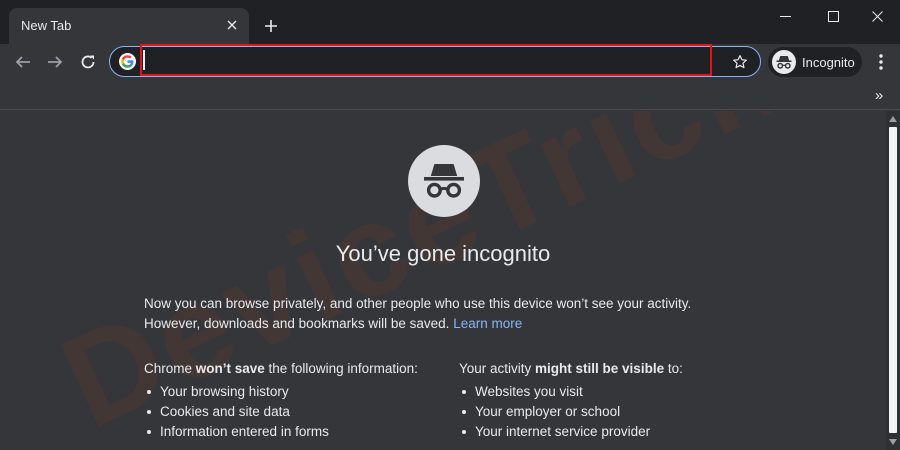 Image resolution: width=900 pixels, height=450 pixels. What do you see at coordinates (893, 442) in the screenshot?
I see `scroll-down-icon` at bounding box center [893, 442].